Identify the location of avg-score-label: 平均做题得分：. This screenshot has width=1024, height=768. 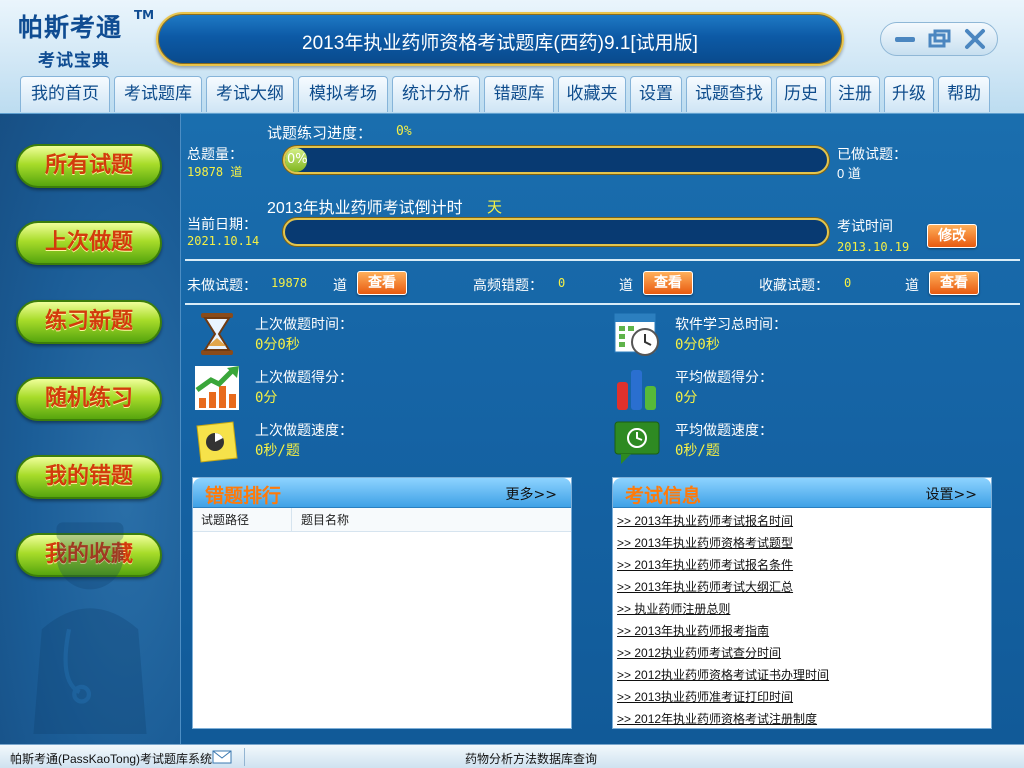
(724, 377).